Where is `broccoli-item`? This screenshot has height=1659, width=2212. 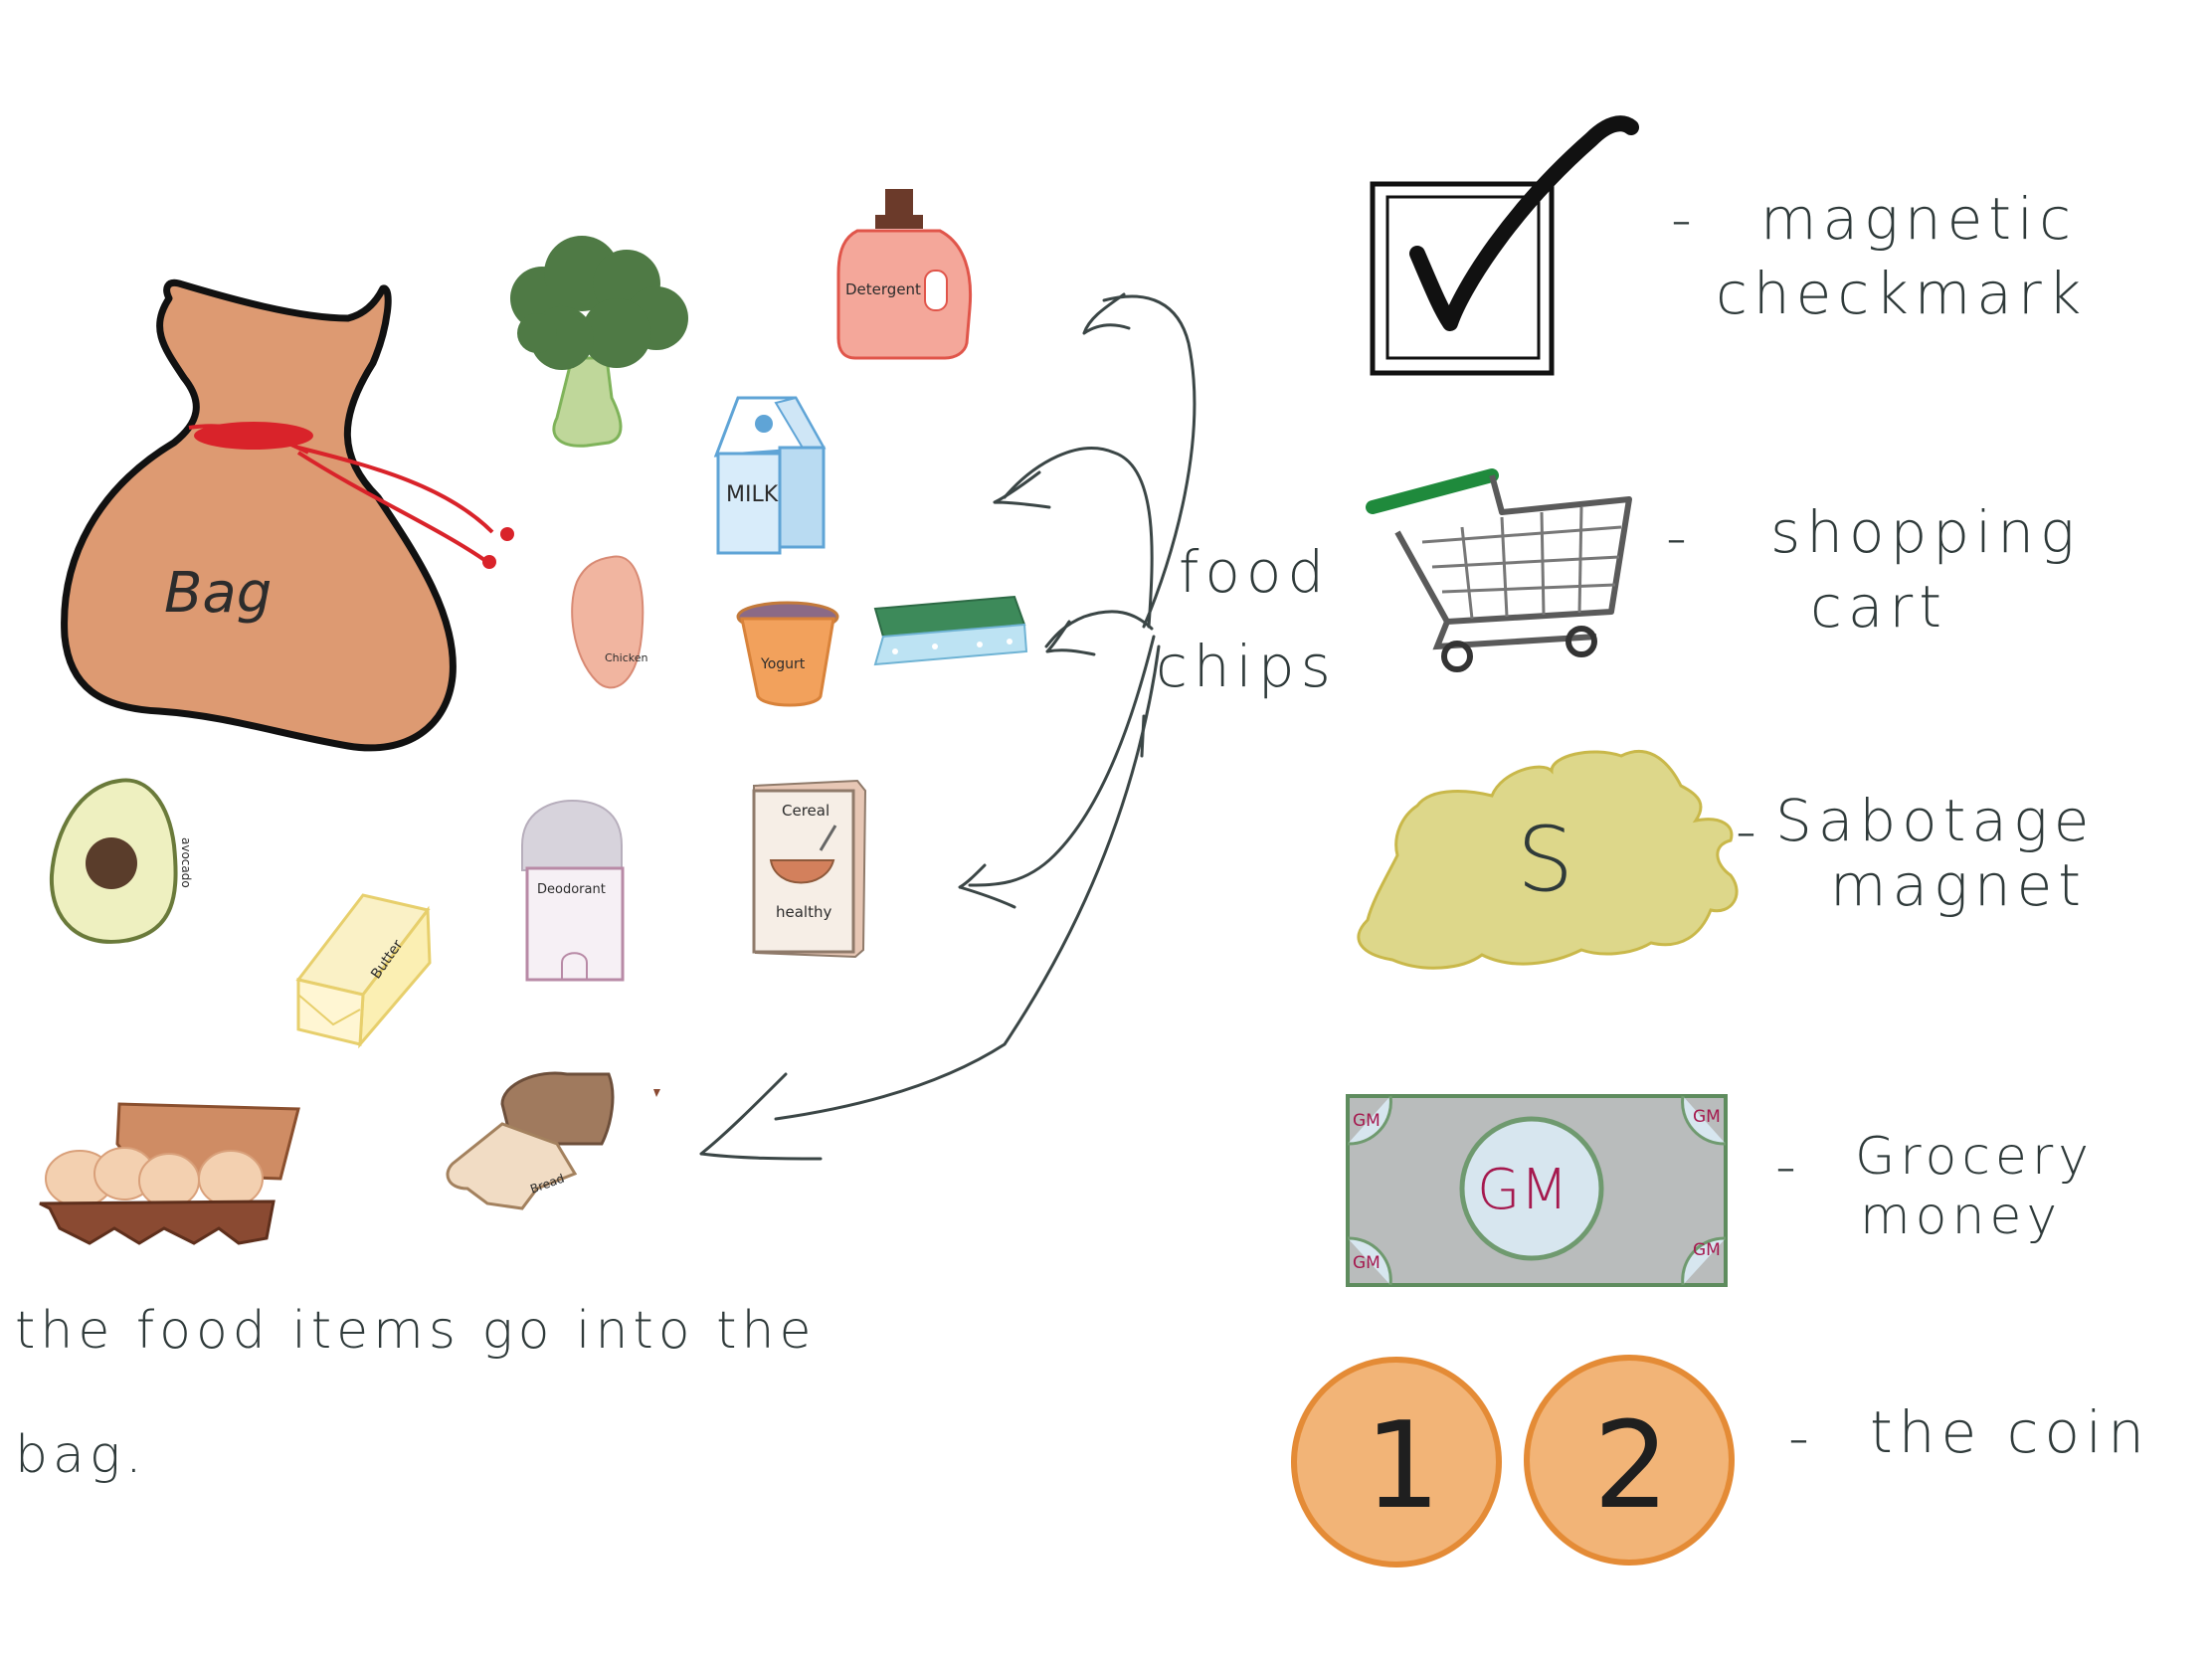 broccoli-item is located at coordinates (599, 342).